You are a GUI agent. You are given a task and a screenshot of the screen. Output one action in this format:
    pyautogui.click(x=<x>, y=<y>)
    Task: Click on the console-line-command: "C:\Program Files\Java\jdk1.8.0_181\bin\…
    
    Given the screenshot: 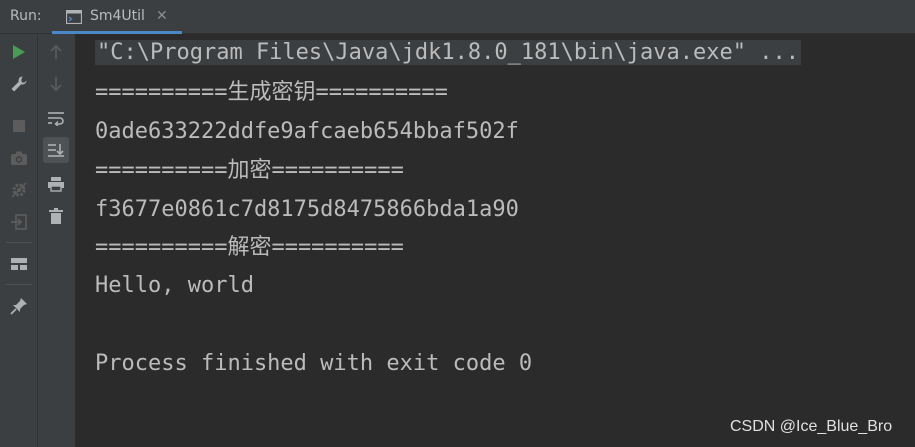 What is the action you would take?
    pyautogui.click(x=448, y=53)
    